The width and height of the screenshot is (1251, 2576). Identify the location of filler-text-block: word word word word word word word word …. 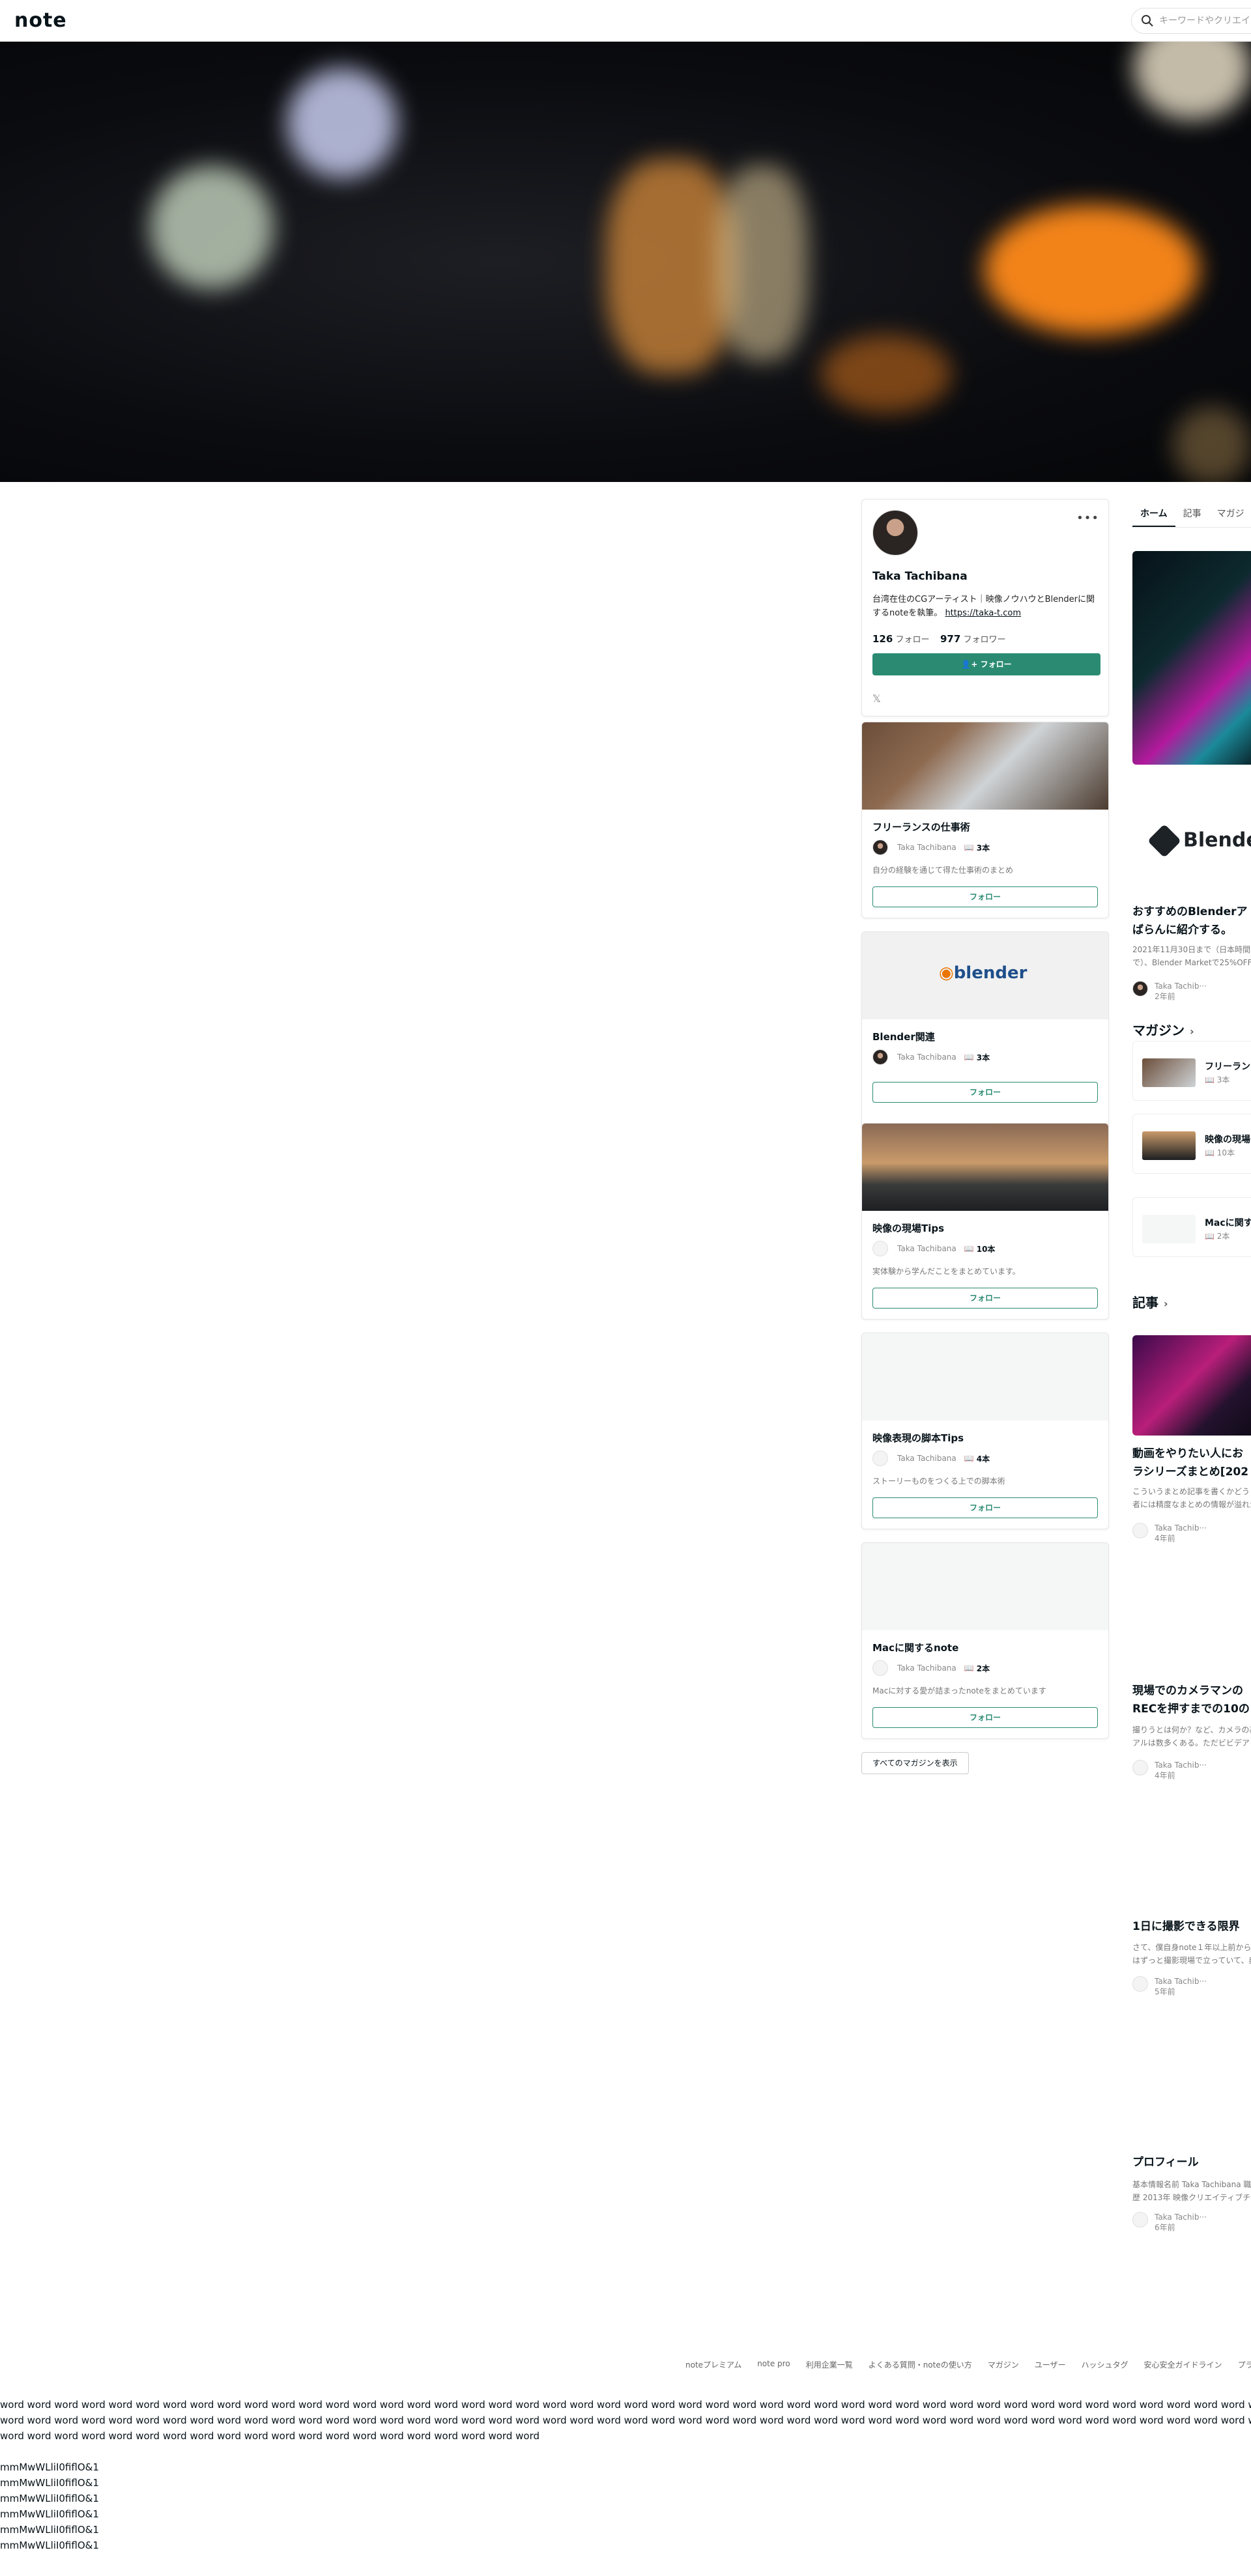
(625, 2420).